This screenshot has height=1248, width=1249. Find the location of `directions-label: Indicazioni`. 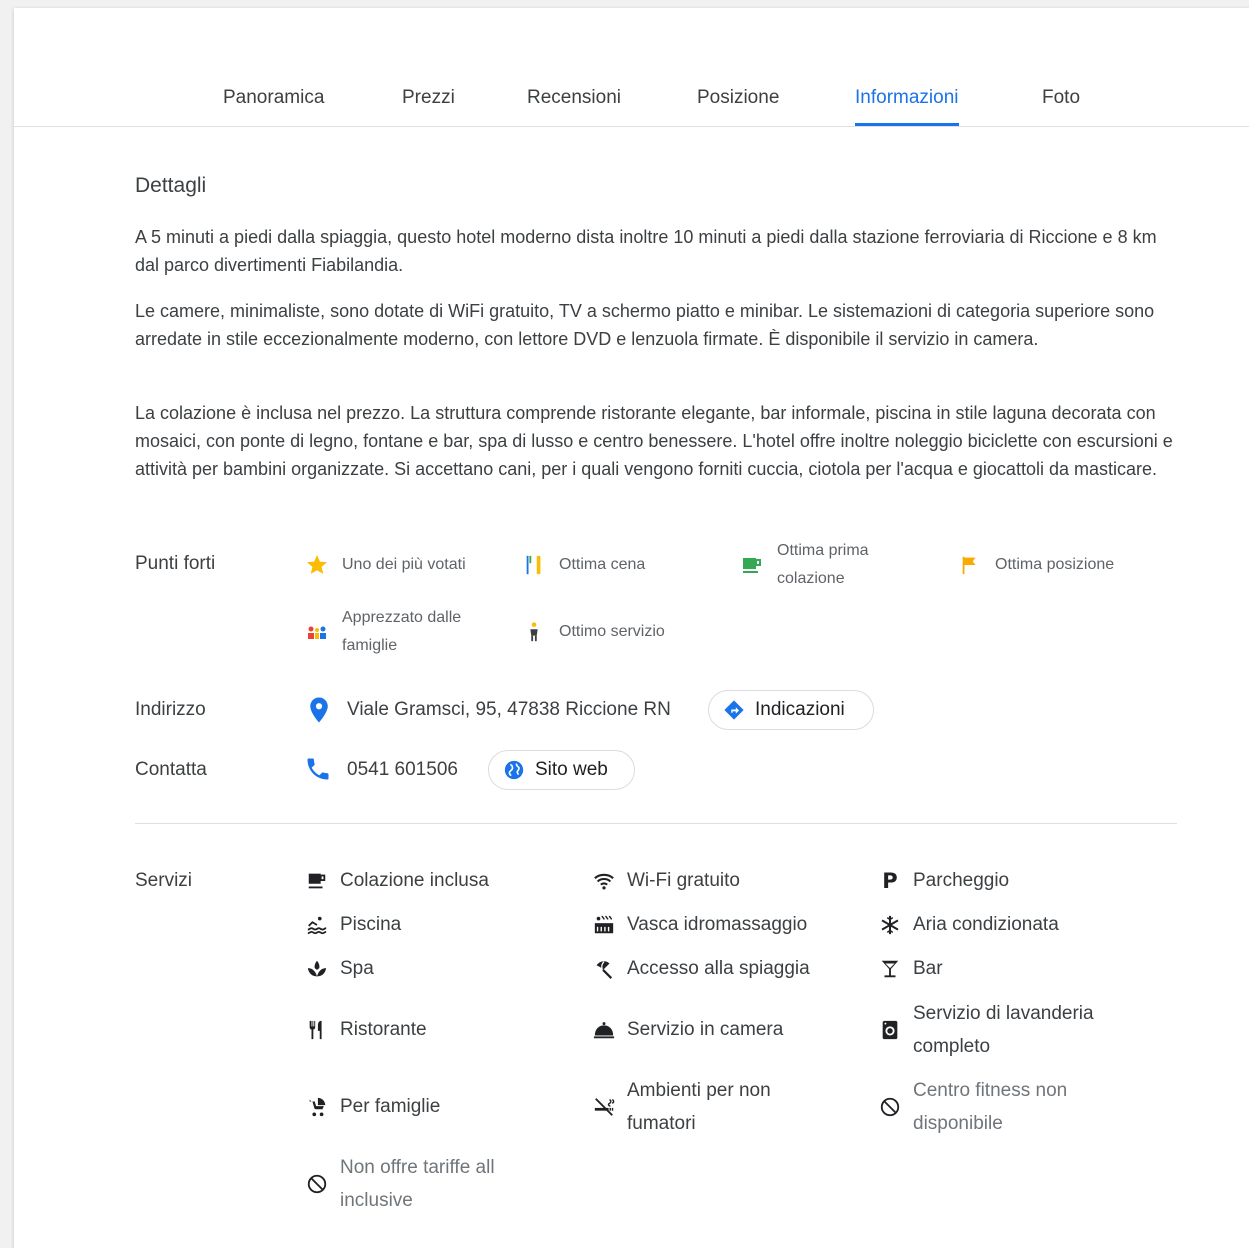

directions-label: Indicazioni is located at coordinates (800, 709).